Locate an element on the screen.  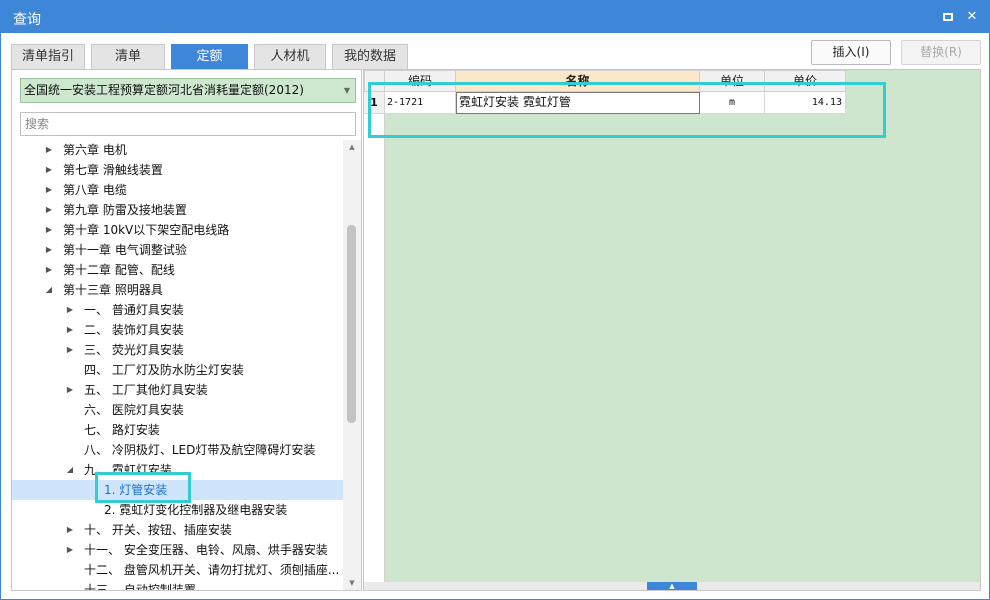
tree-item: ▶ 三、 荧光灯具安装 is located at coordinates (177, 350).